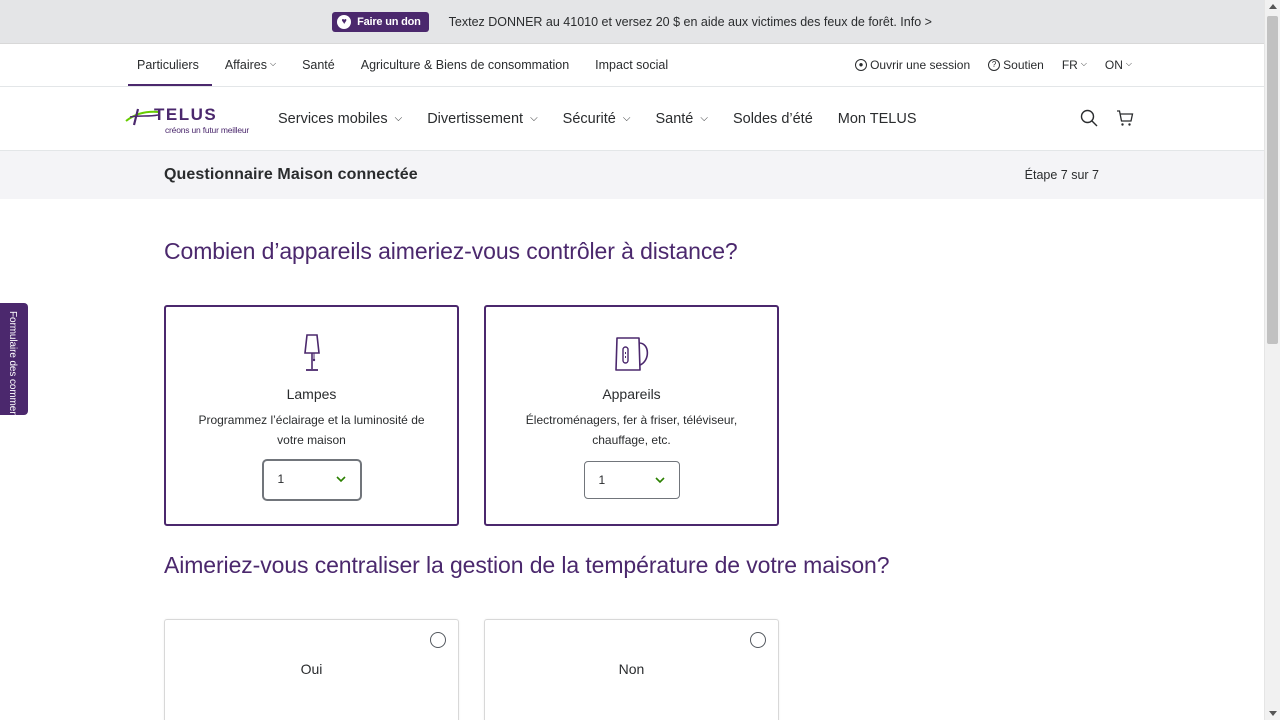  What do you see at coordinates (12, 365) in the screenshot?
I see `feedback-tab-label: Formulaire des comment` at bounding box center [12, 365].